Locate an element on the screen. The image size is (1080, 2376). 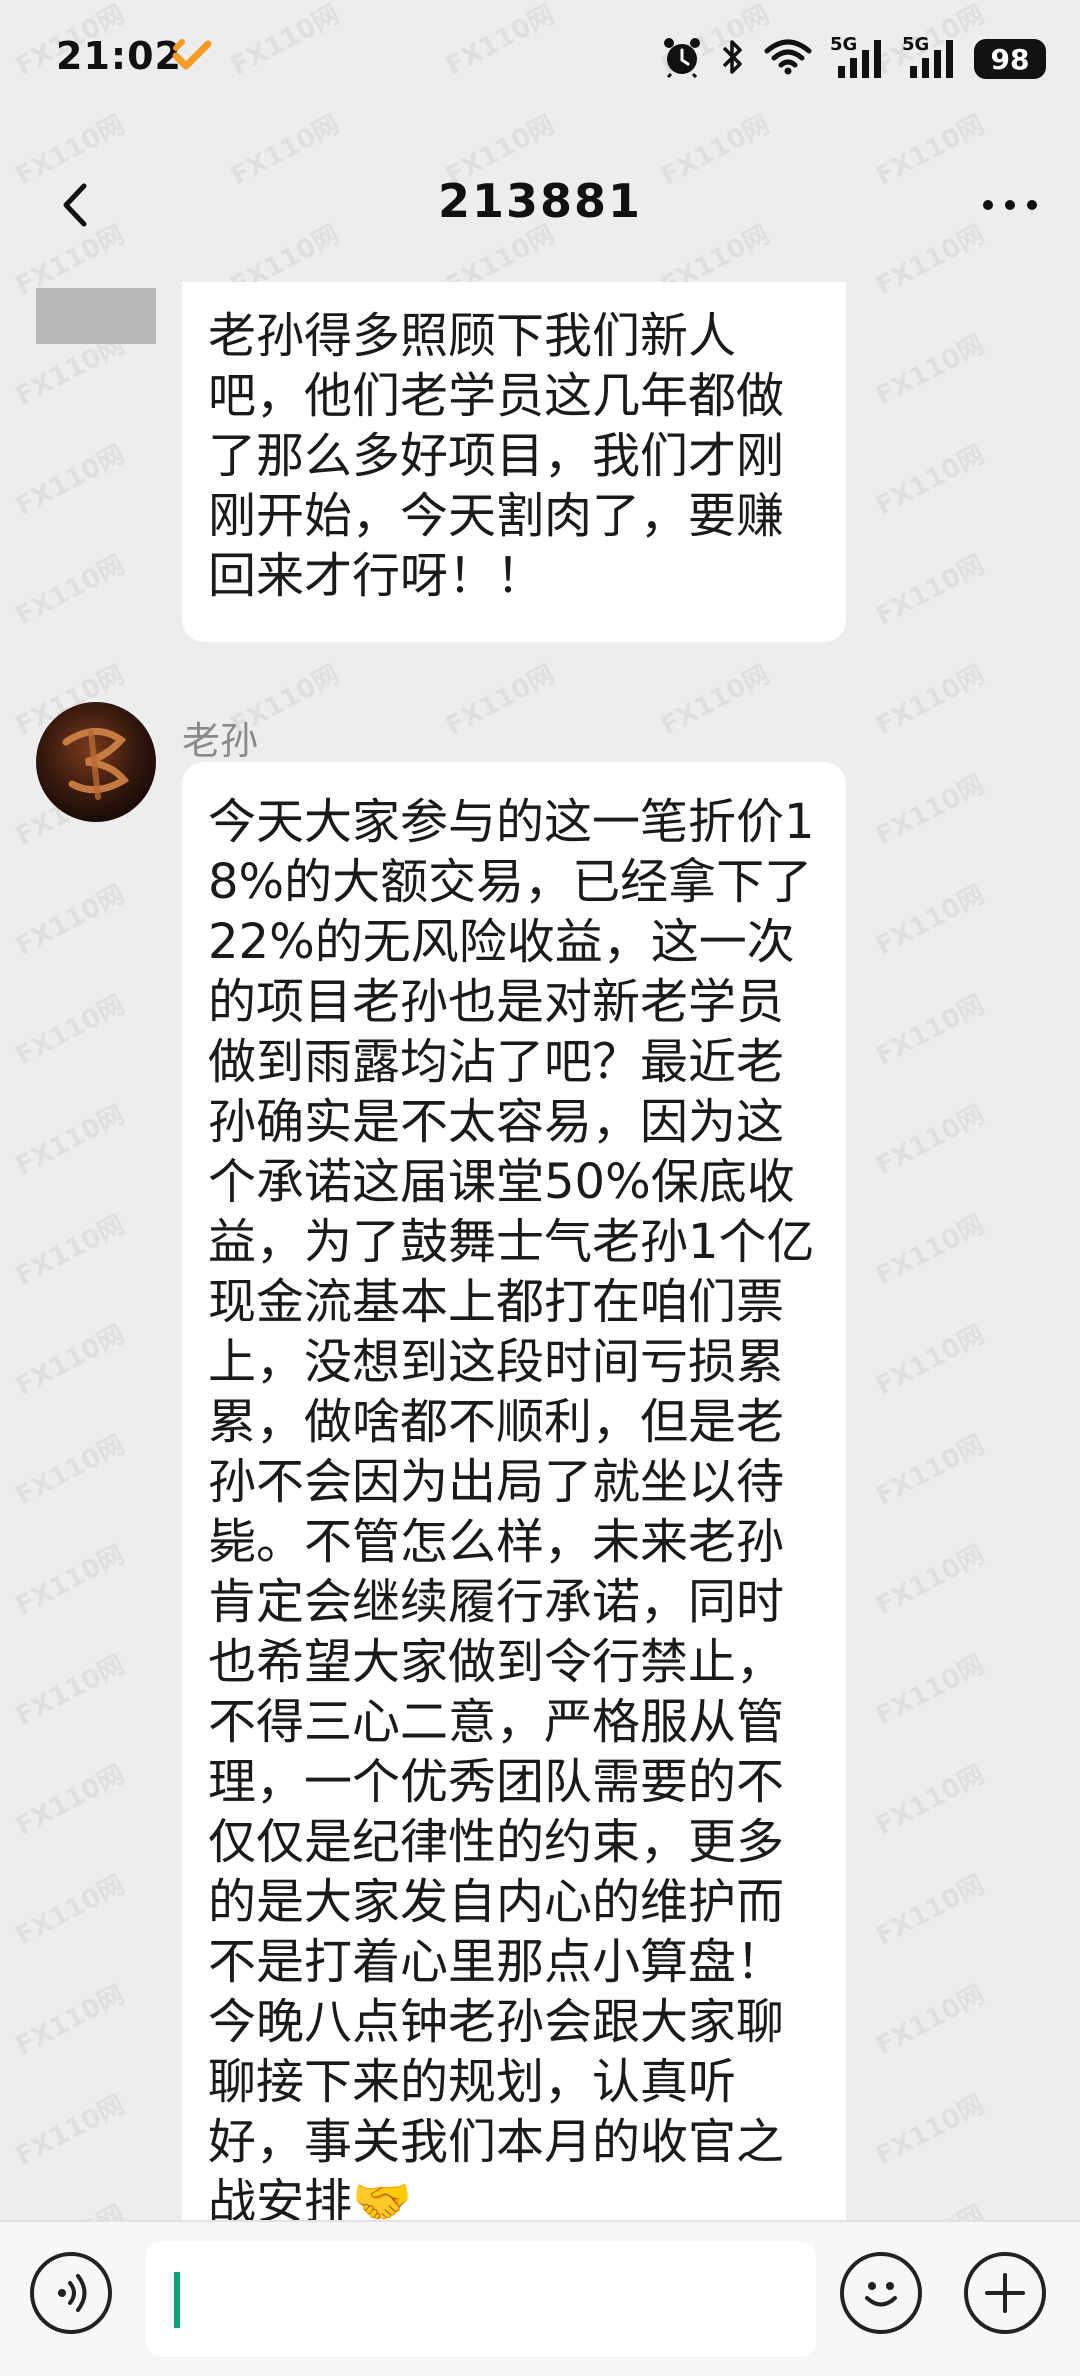
alarm-icon is located at coordinates (682, 59).